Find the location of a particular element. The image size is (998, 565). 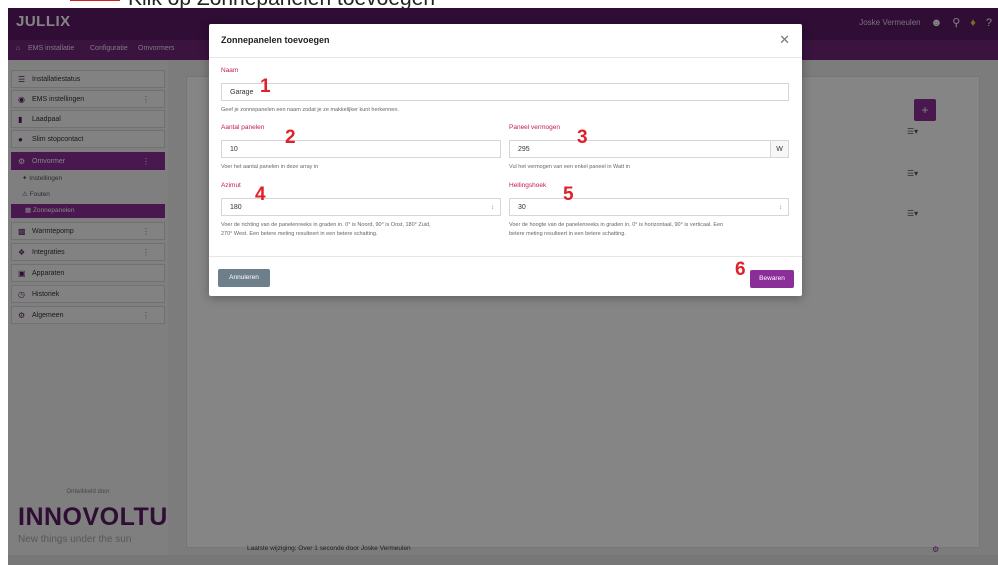

watt-unit: W is located at coordinates (780, 149).